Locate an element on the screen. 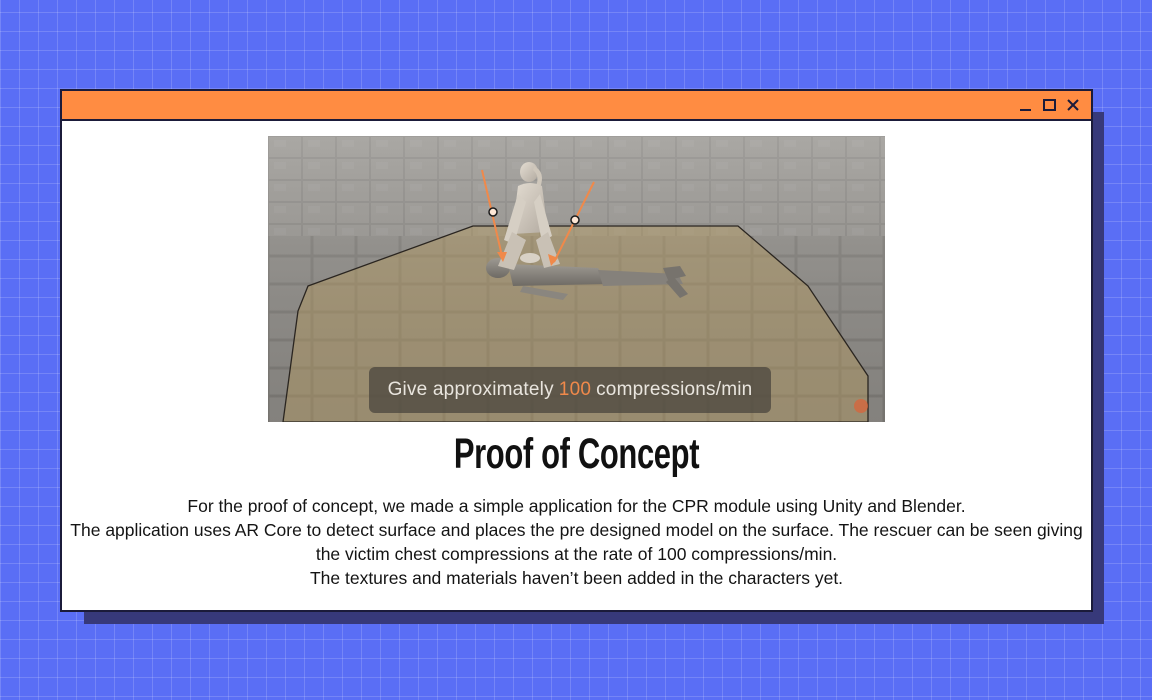 The image size is (1152, 700). page-title: Proof of Concept is located at coordinates (576, 454).